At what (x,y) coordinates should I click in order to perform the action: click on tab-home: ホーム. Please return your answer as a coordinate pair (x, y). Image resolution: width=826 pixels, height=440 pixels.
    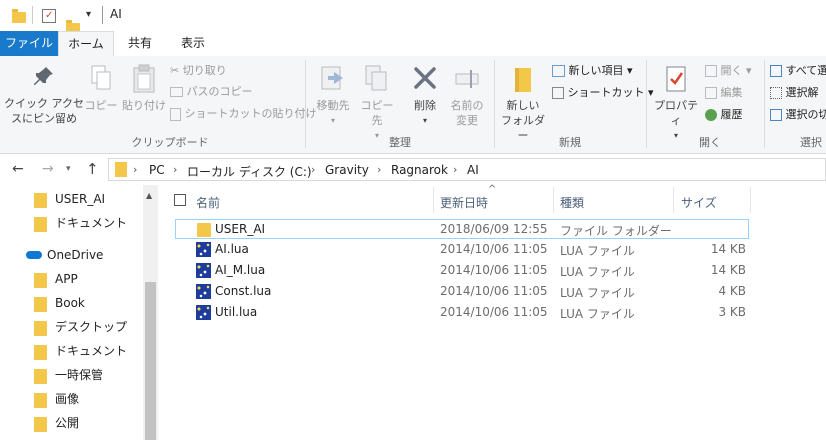
    Looking at the image, I should click on (86, 44).